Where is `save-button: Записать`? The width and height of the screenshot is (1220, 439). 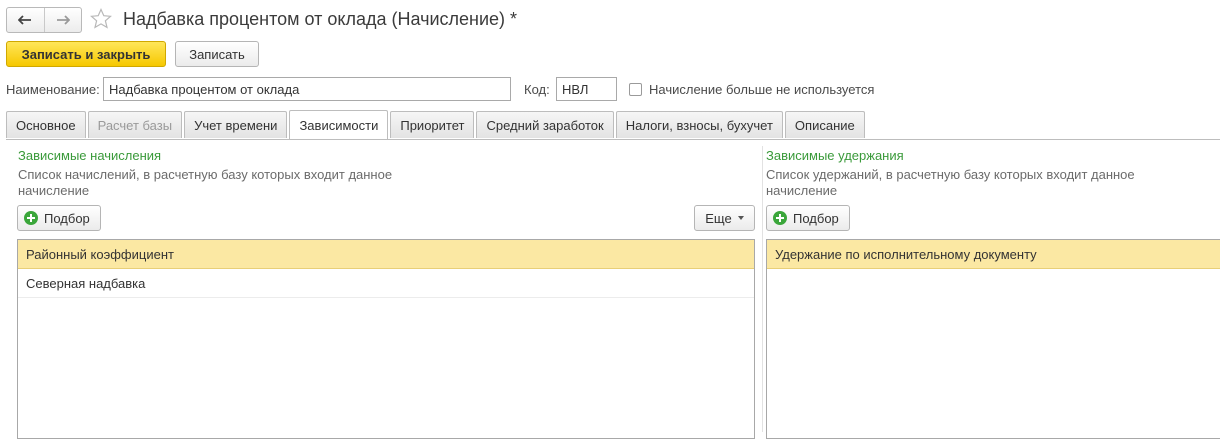
save-button: Записать is located at coordinates (217, 54).